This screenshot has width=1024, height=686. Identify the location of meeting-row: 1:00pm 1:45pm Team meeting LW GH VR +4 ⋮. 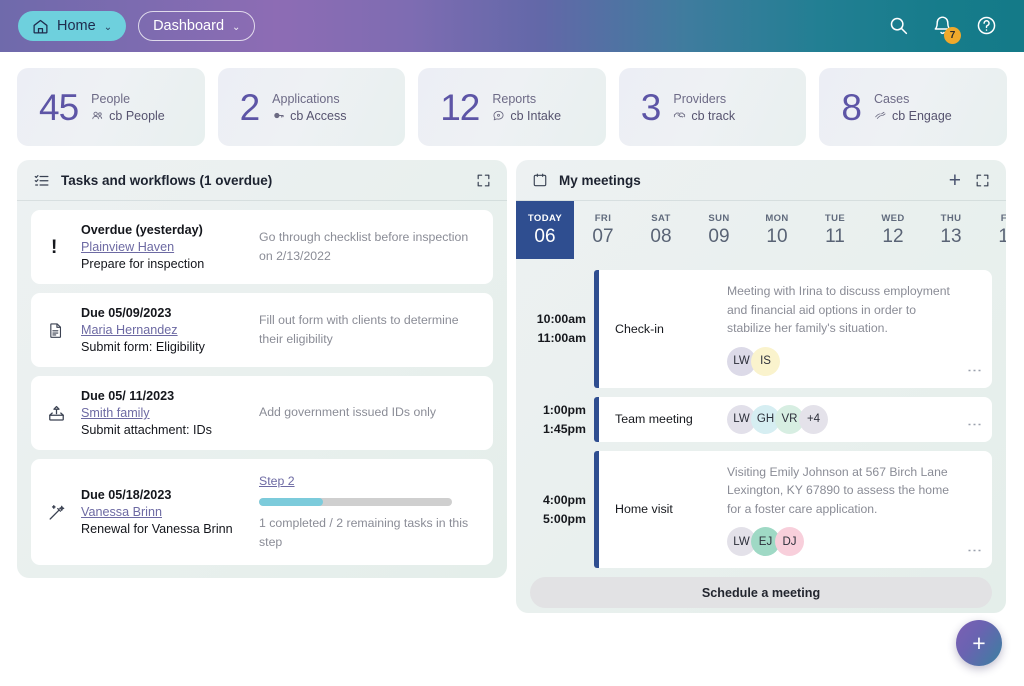
(761, 419).